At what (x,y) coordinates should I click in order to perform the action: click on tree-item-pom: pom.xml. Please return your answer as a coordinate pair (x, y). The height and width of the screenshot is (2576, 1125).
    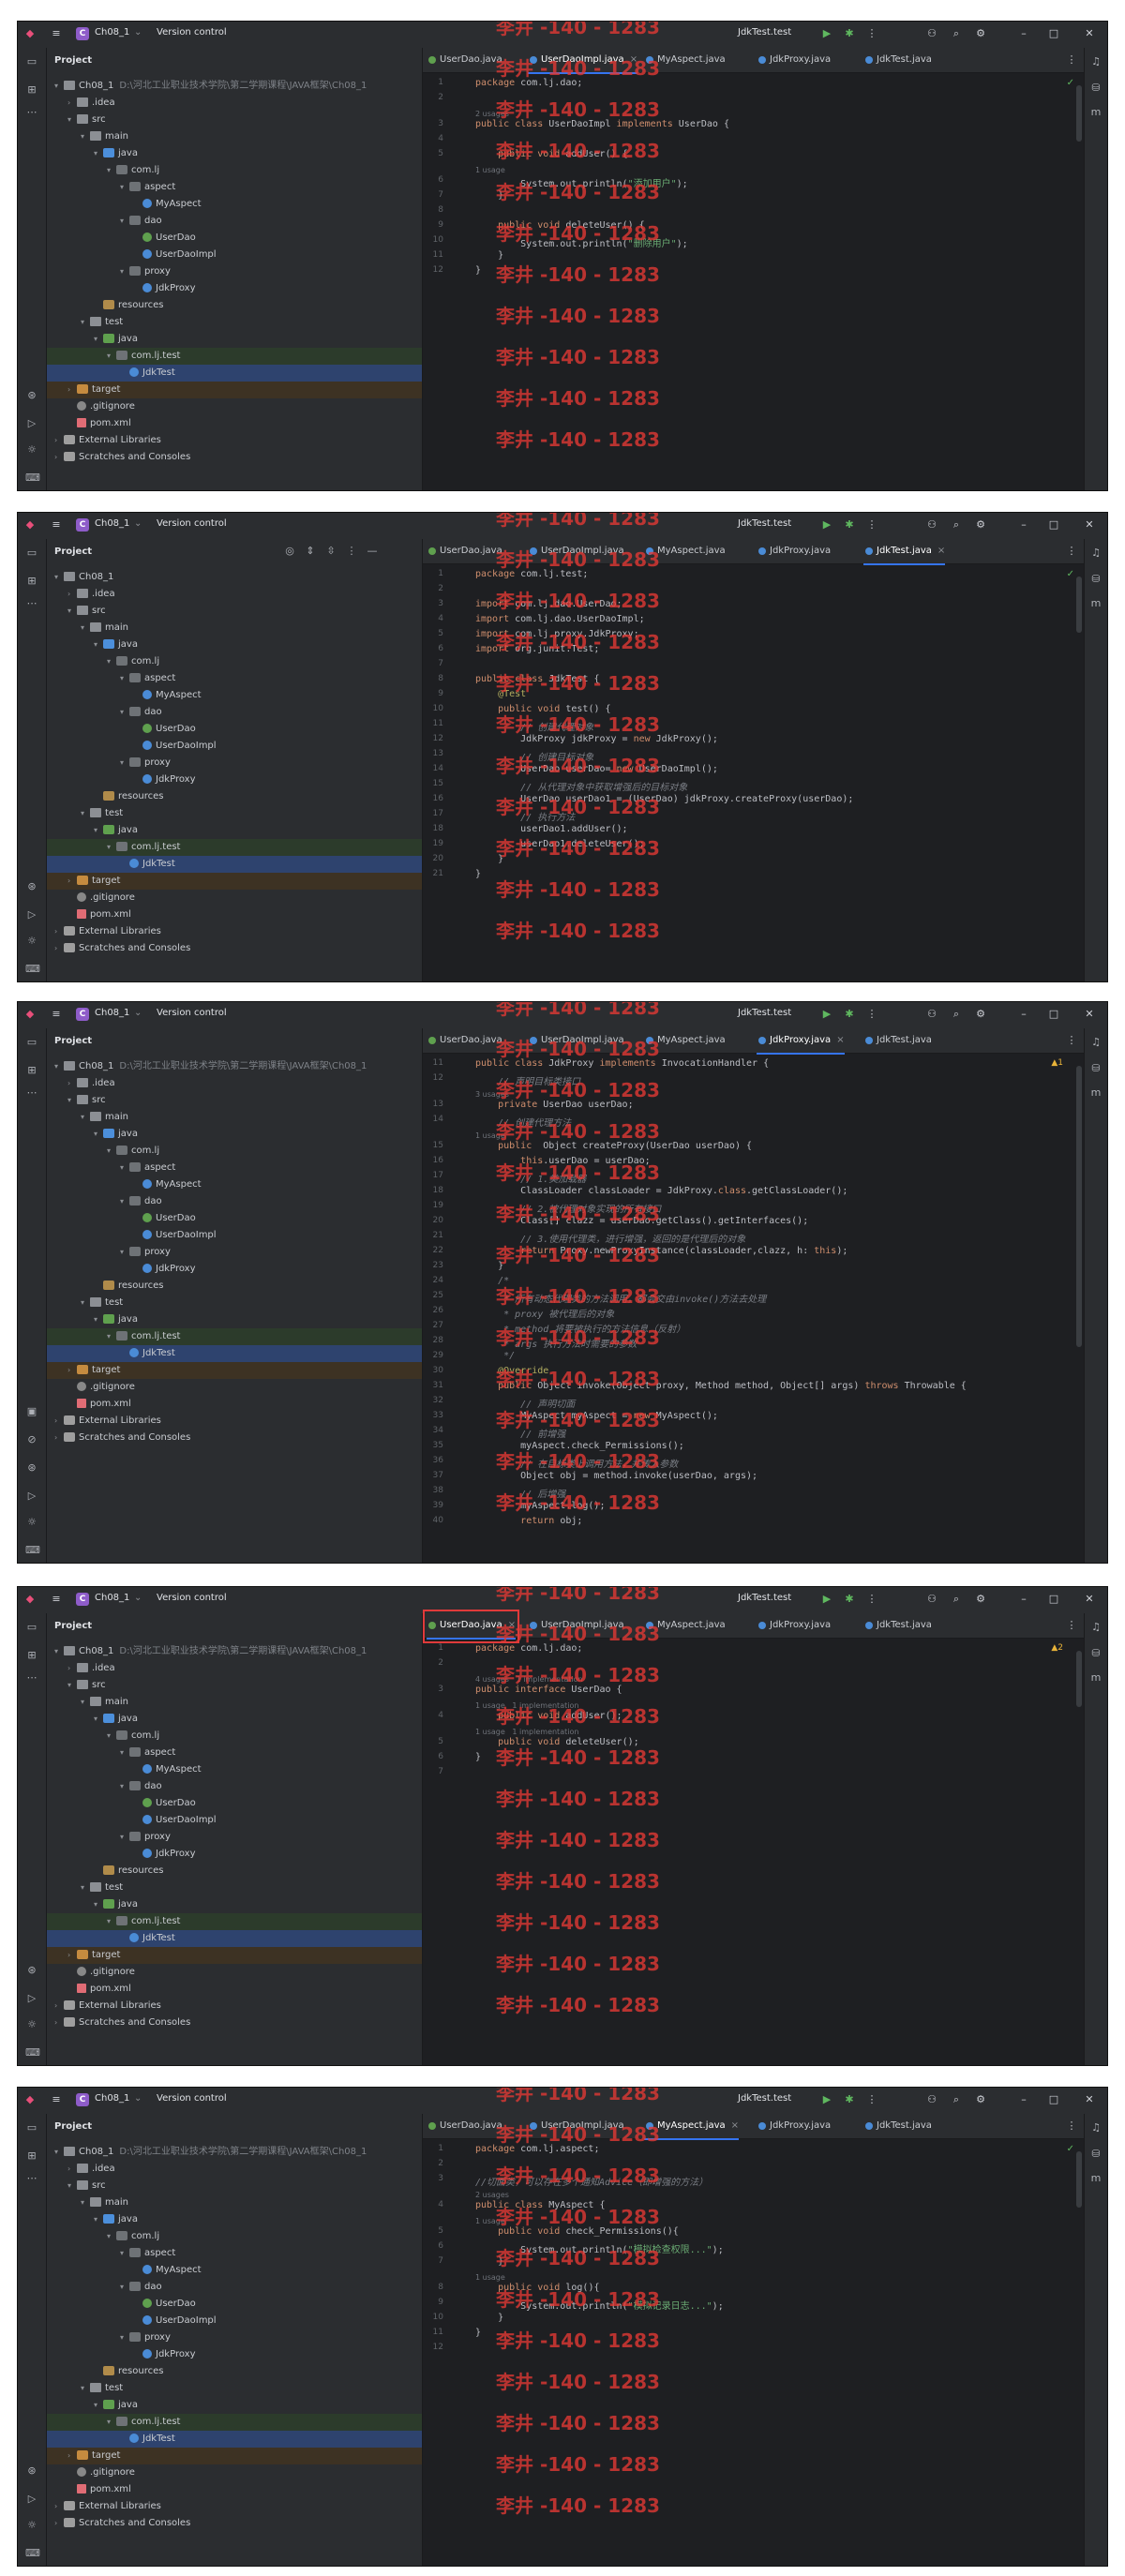
    Looking at the image, I should click on (234, 2490).